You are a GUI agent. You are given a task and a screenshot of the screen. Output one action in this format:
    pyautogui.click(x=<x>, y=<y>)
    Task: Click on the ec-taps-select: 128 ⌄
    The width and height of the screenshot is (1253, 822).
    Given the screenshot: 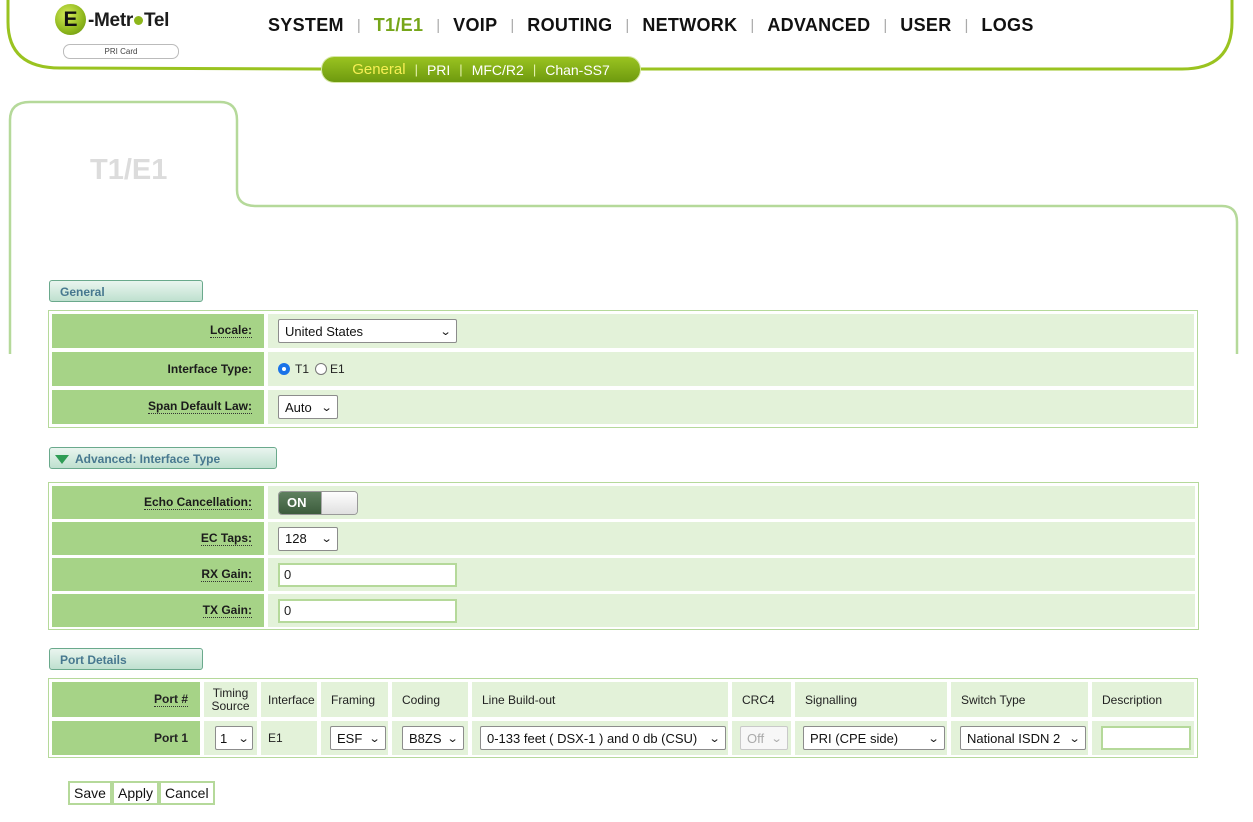 What is the action you would take?
    pyautogui.click(x=308, y=538)
    